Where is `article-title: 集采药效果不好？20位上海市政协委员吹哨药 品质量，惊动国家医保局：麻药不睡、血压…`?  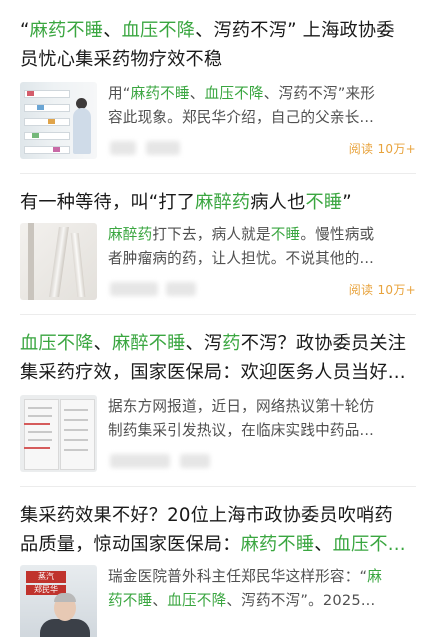
article-title: 集采药效果不好？20位上海市政协委员吹哨药 品质量，惊动国家医保局：麻药不睡、血压… is located at coordinates (218, 530).